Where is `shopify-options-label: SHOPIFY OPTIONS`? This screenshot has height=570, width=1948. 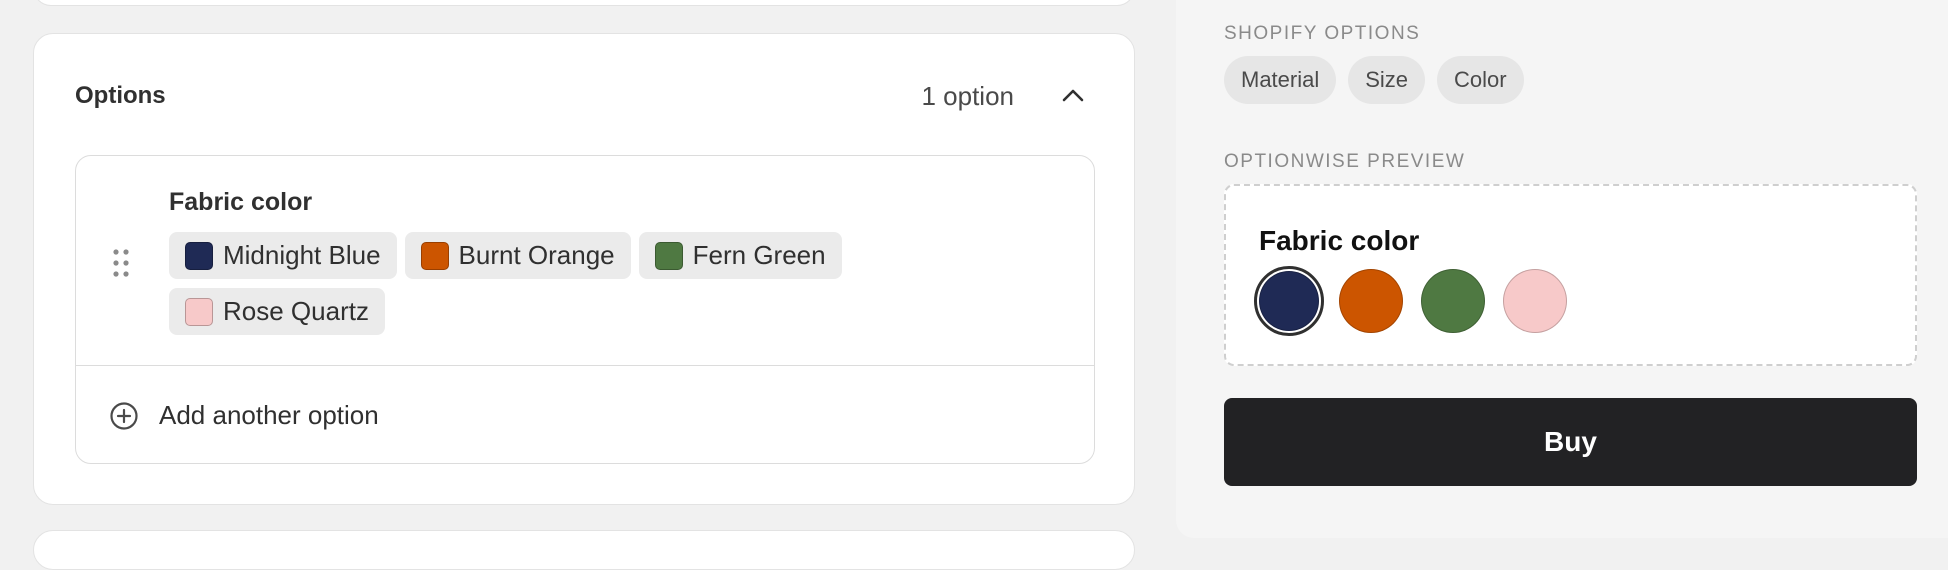 shopify-options-label: SHOPIFY OPTIONS is located at coordinates (1322, 33).